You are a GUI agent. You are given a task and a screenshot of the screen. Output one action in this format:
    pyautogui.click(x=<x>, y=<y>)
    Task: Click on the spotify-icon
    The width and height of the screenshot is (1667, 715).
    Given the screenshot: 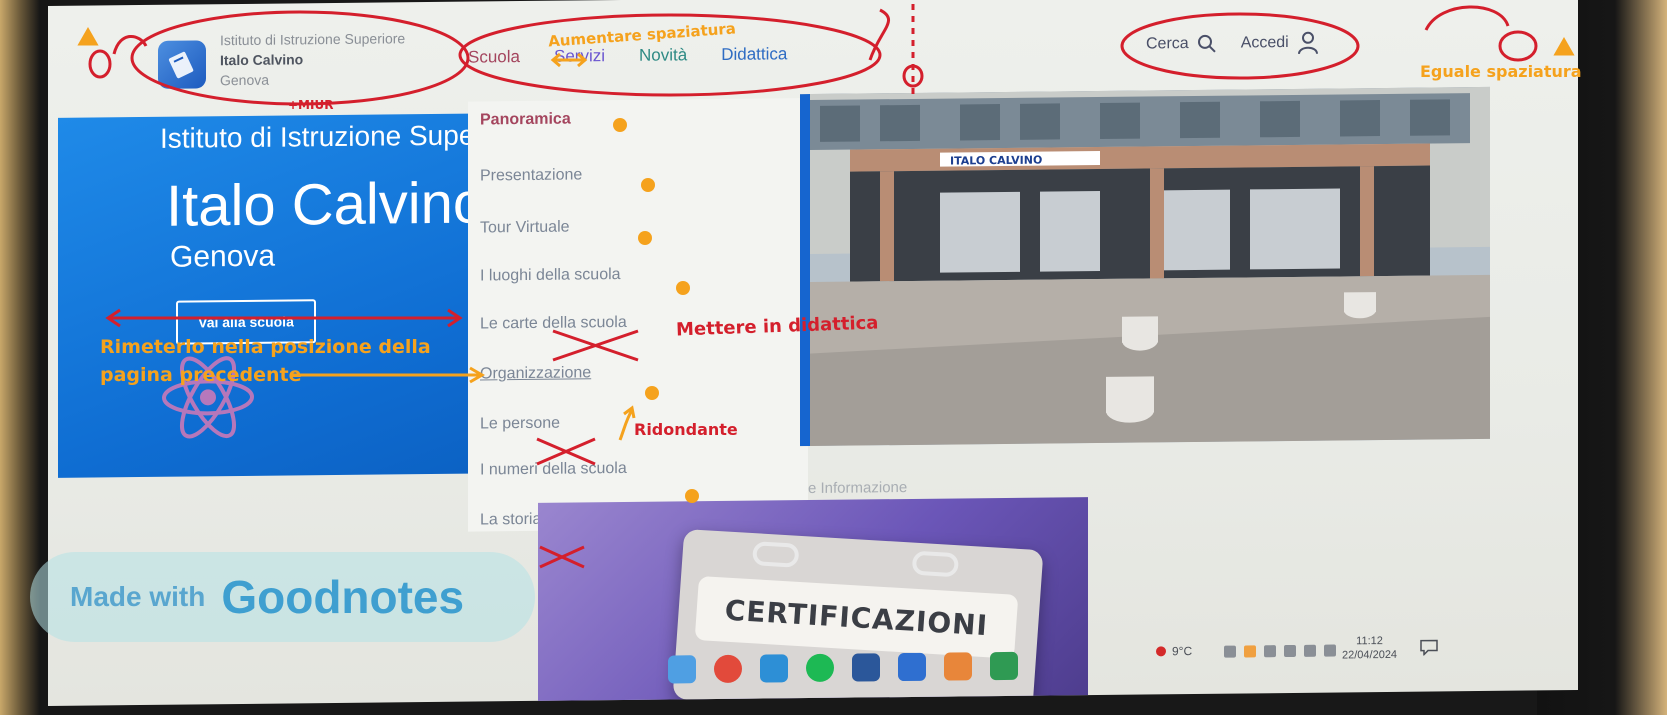 What is the action you would take?
    pyautogui.click(x=820, y=668)
    